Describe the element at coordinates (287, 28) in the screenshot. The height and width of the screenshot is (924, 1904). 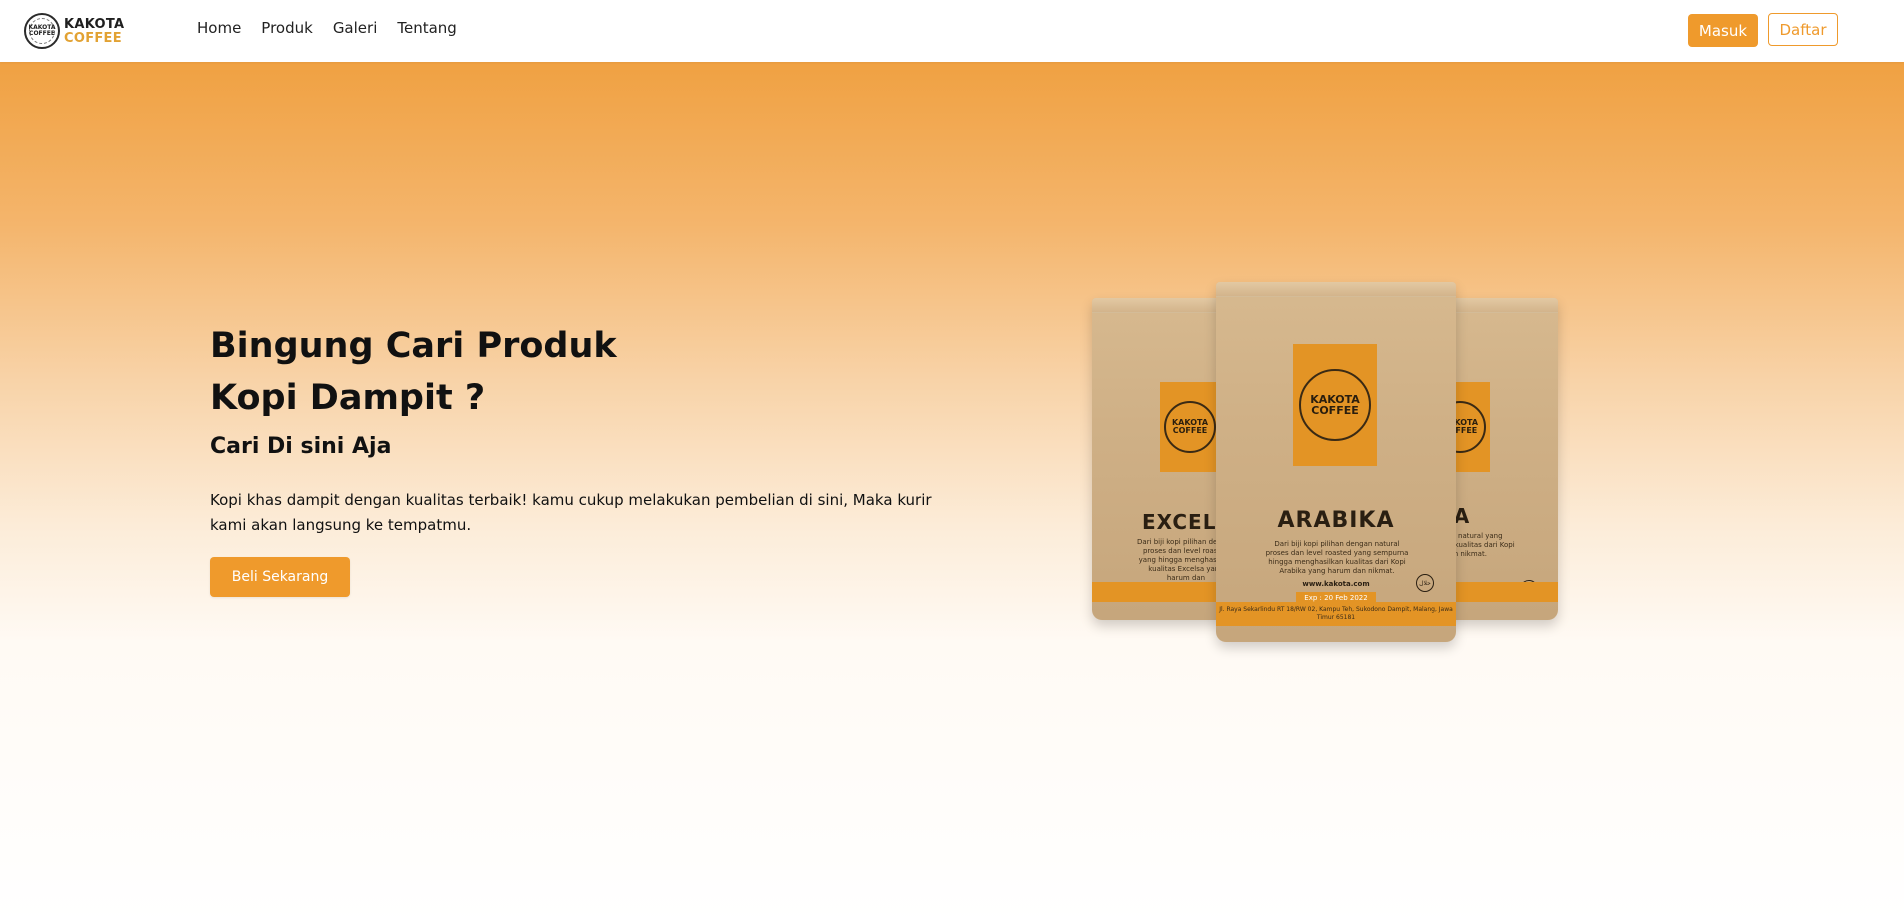
I see `nav-item-produk: Produk` at that location.